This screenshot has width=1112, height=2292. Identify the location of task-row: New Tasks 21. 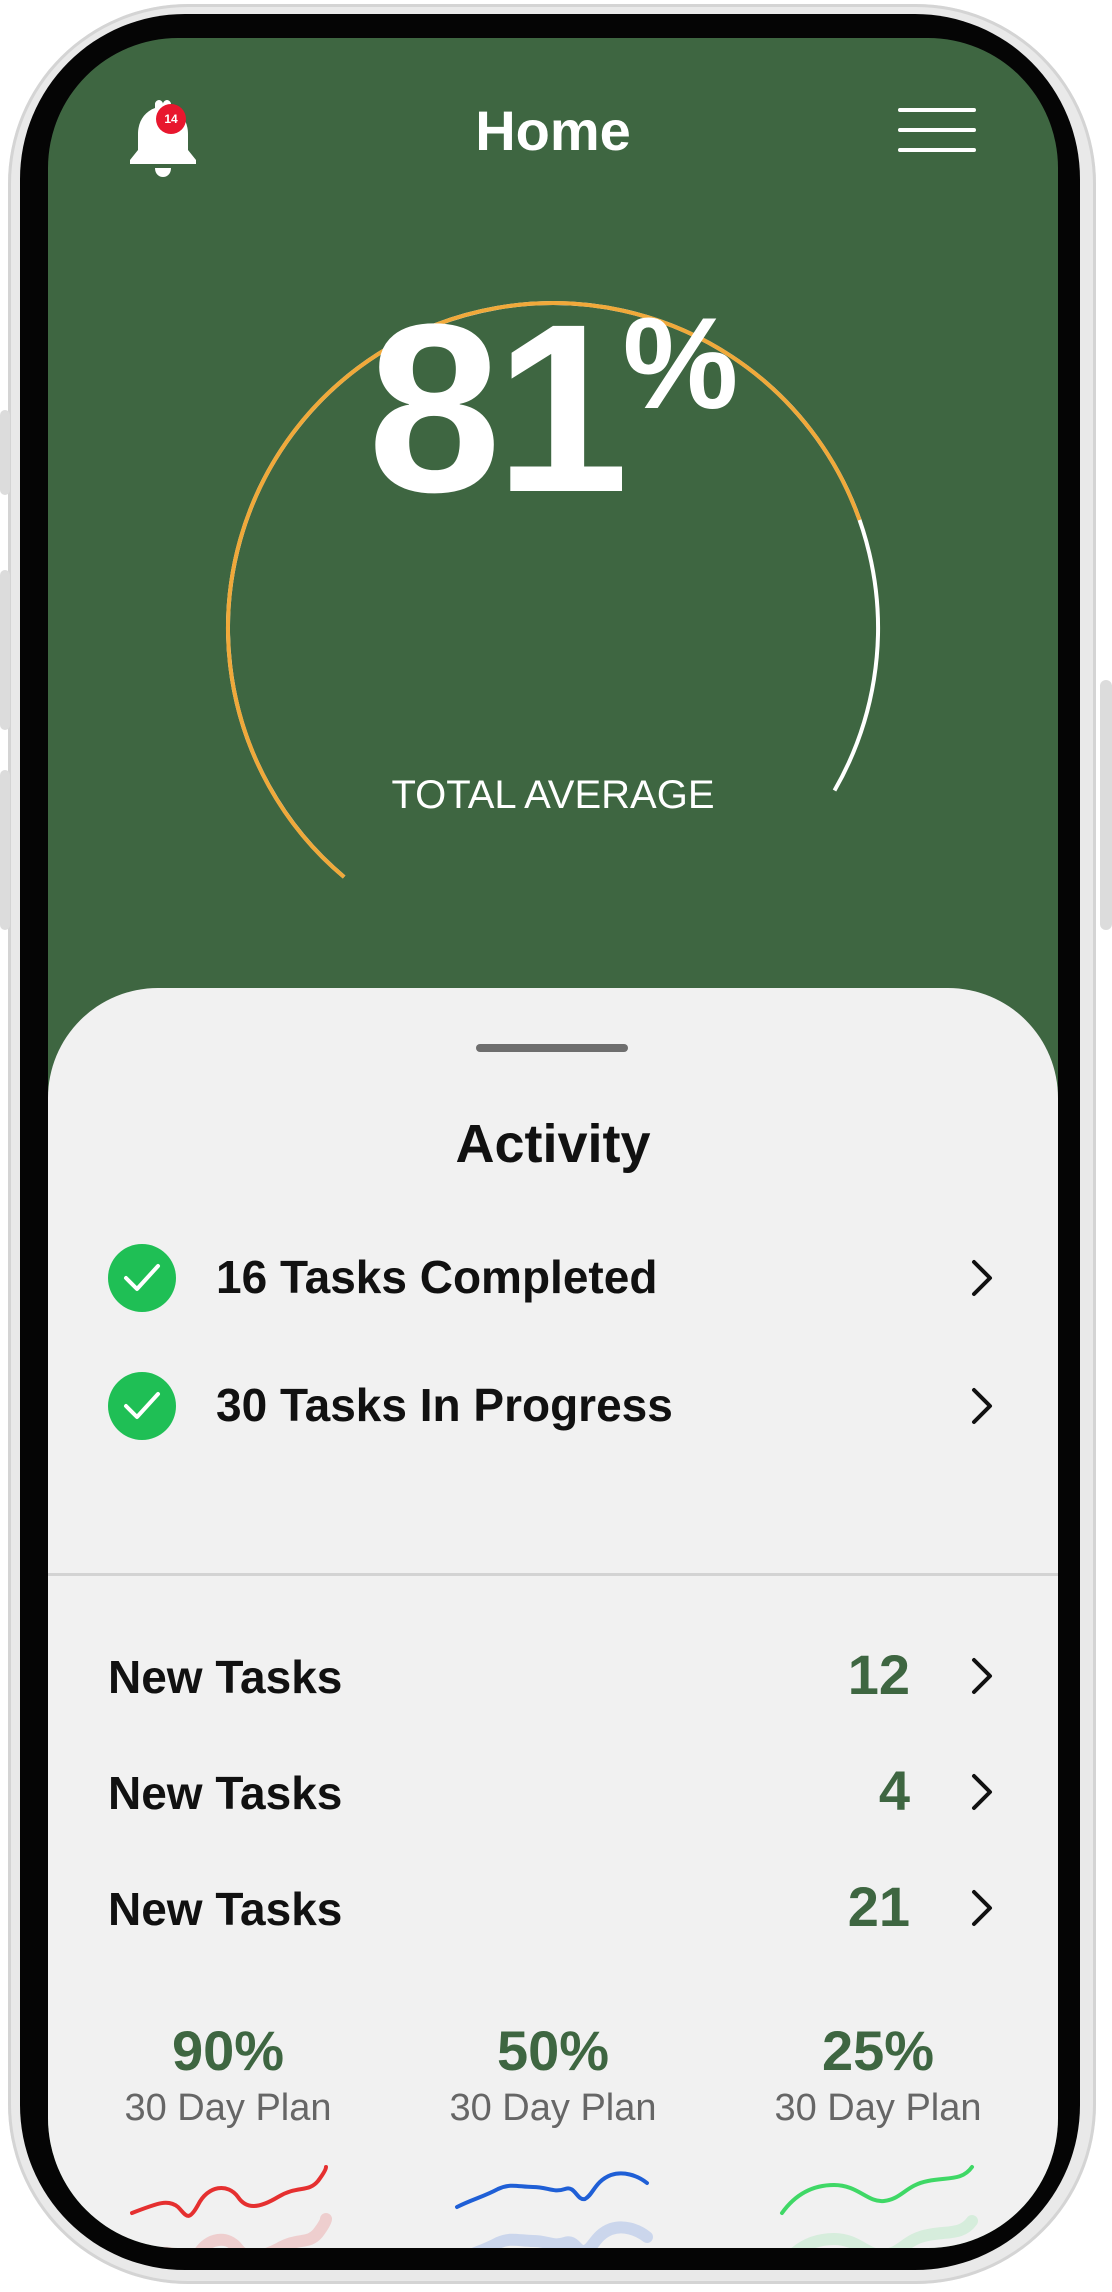
(553, 1907).